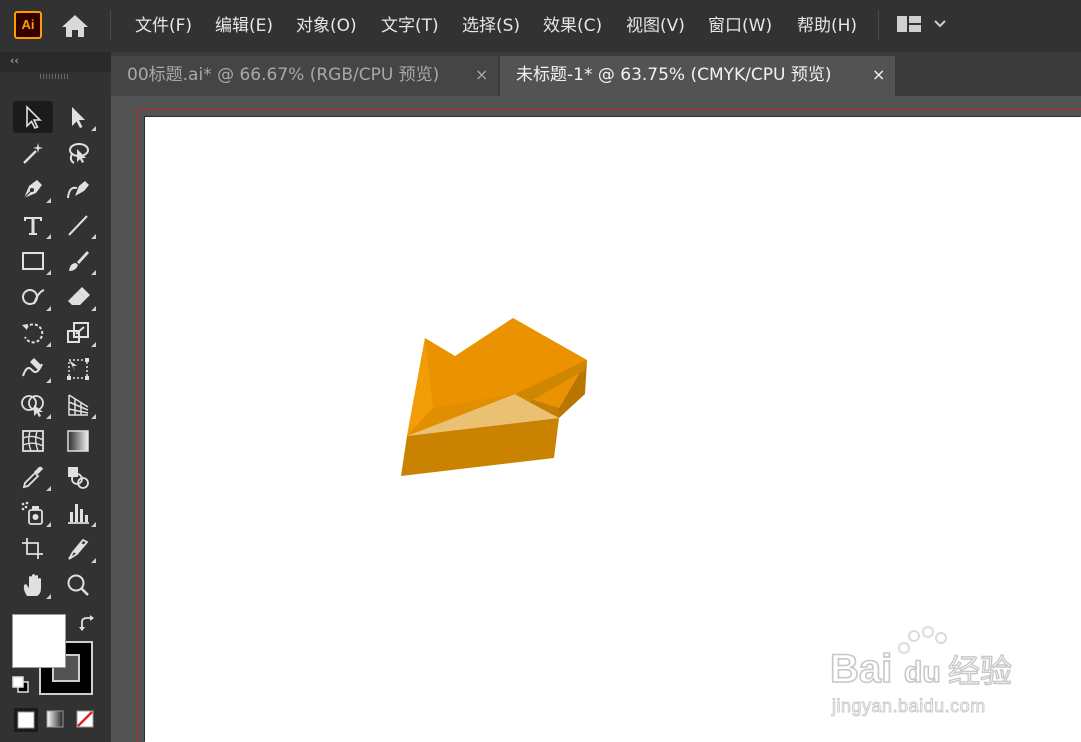 This screenshot has width=1081, height=742. I want to click on perspective-grid-icon, so click(78, 405).